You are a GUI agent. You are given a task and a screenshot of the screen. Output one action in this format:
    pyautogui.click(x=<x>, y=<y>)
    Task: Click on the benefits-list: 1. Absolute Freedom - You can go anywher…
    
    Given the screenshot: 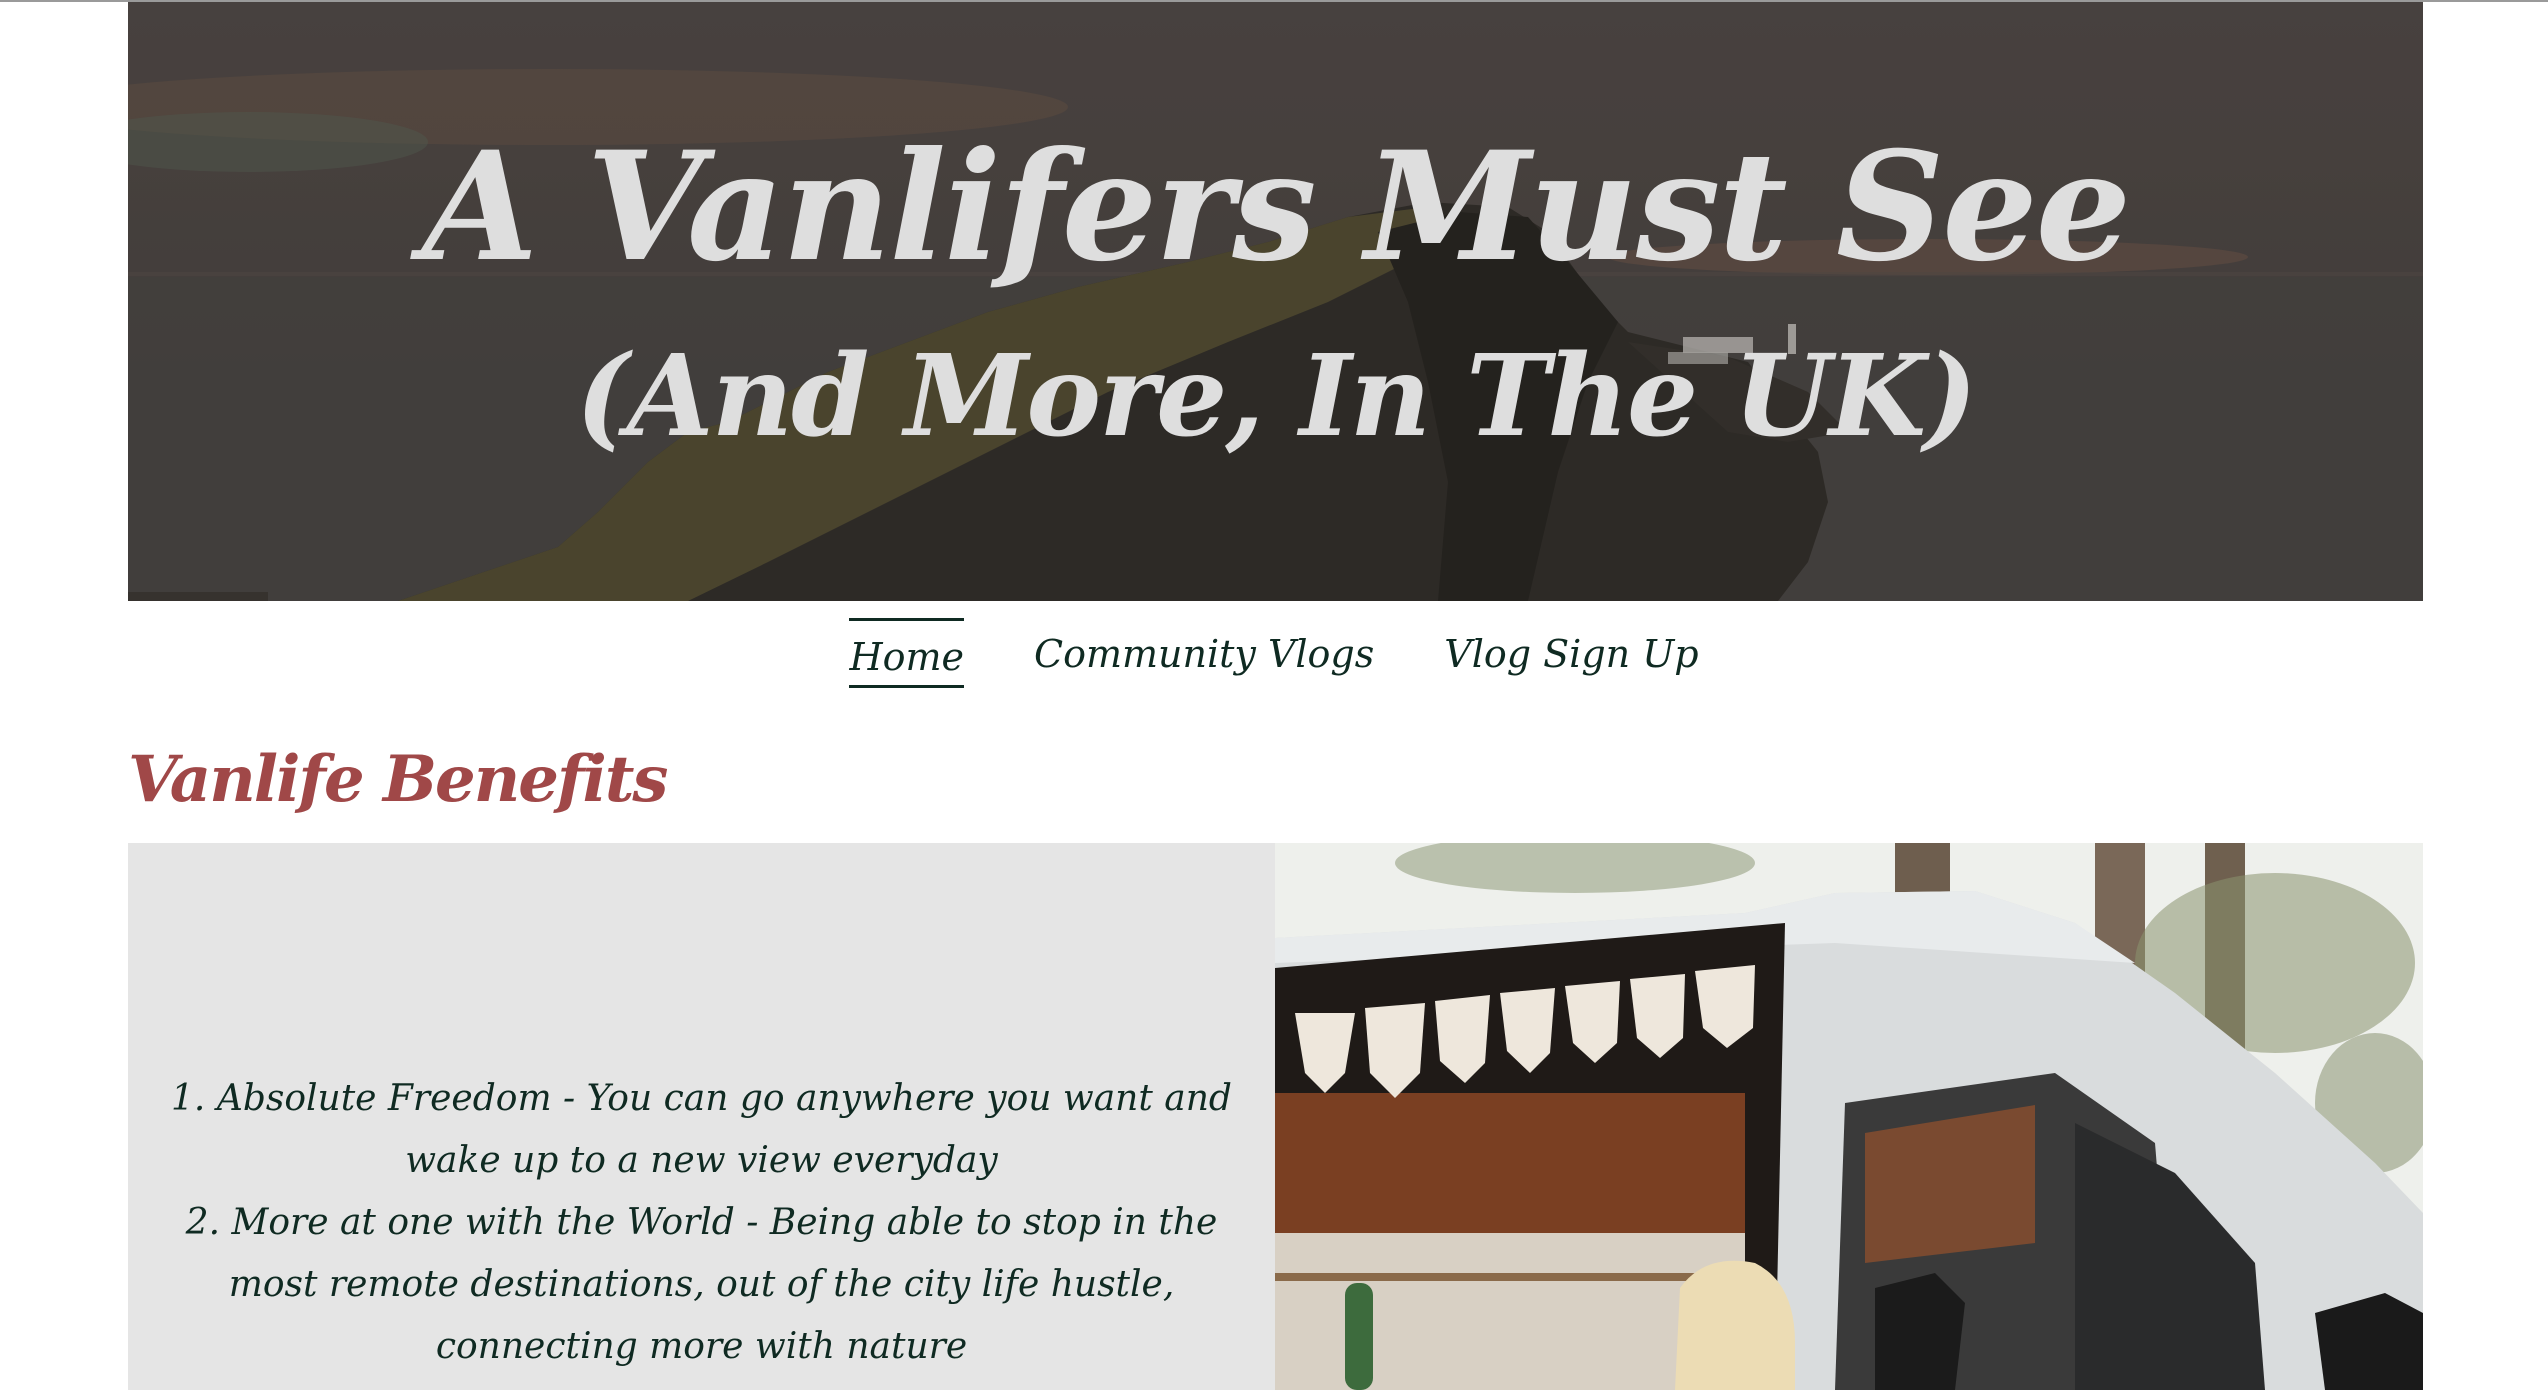 What is the action you would take?
    pyautogui.click(x=701, y=1223)
    